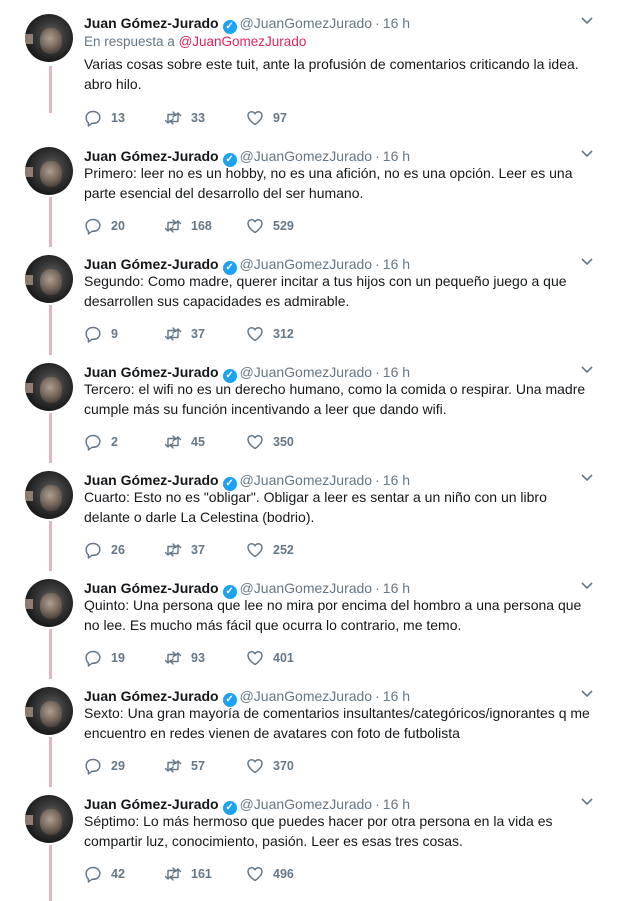 Image resolution: width=621 pixels, height=901 pixels. Describe the element at coordinates (270, 658) in the screenshot. I see `like-button: 401` at that location.